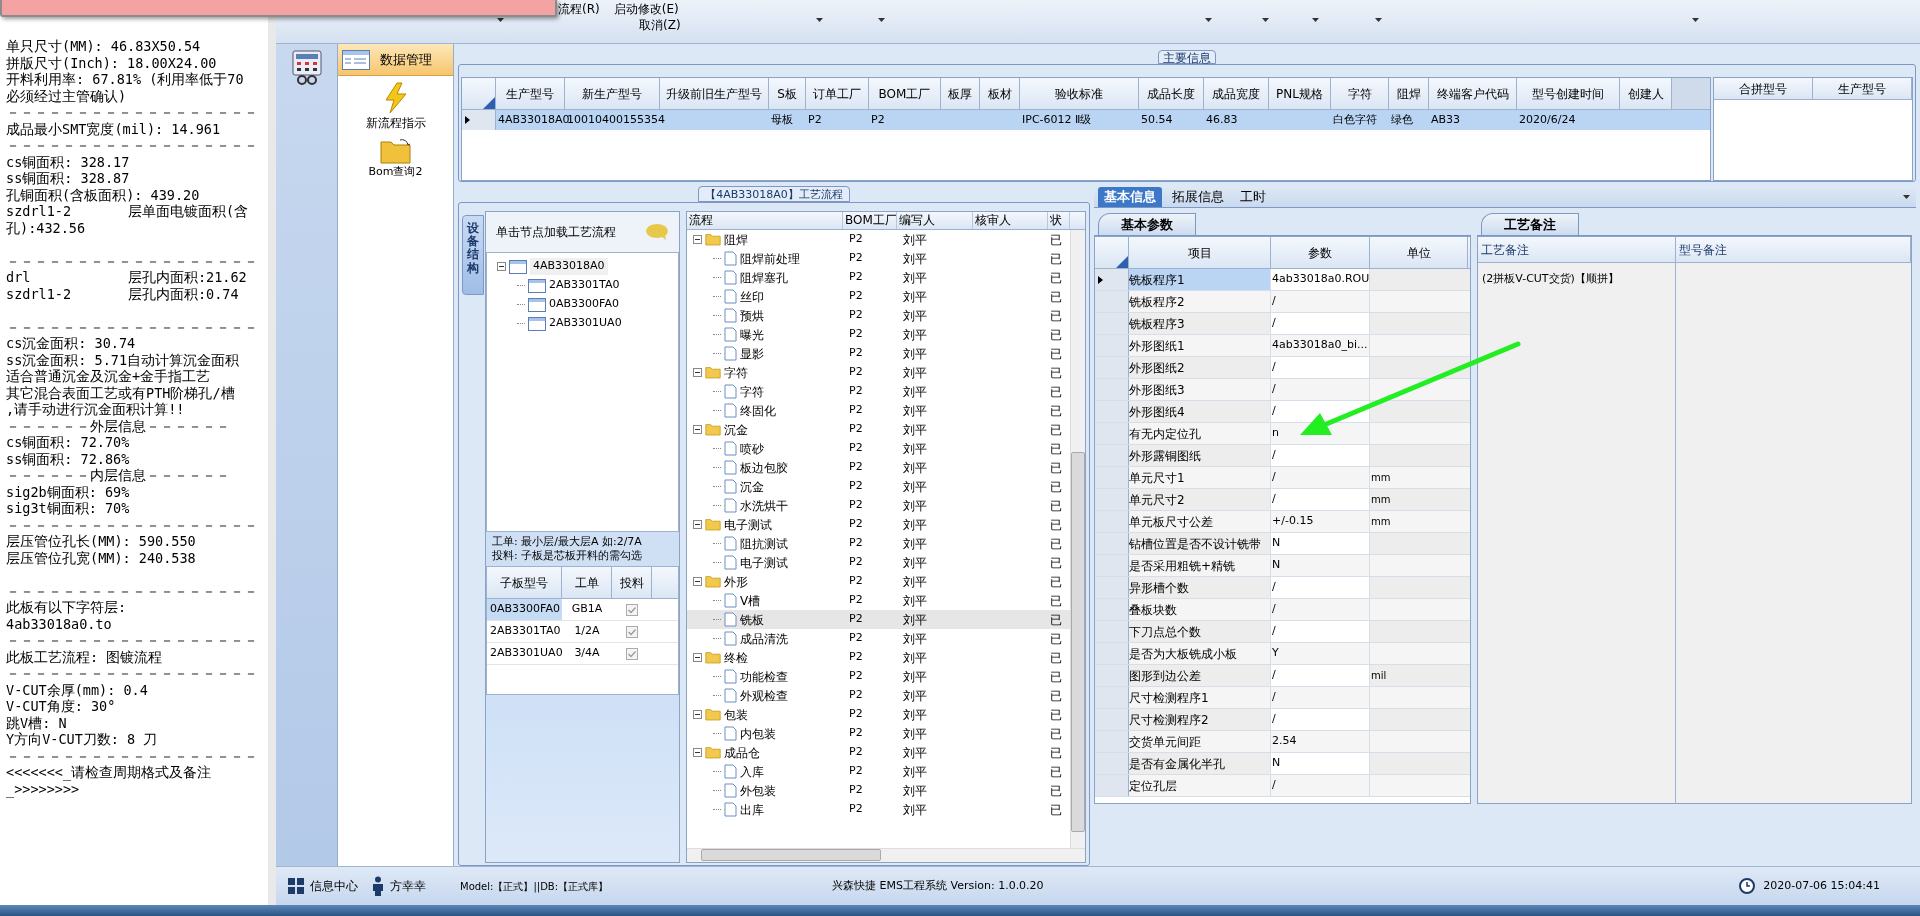 Image resolution: width=1920 pixels, height=916 pixels. Describe the element at coordinates (1568, 93) in the screenshot. I see `column-header: 型号创建时间` at that location.